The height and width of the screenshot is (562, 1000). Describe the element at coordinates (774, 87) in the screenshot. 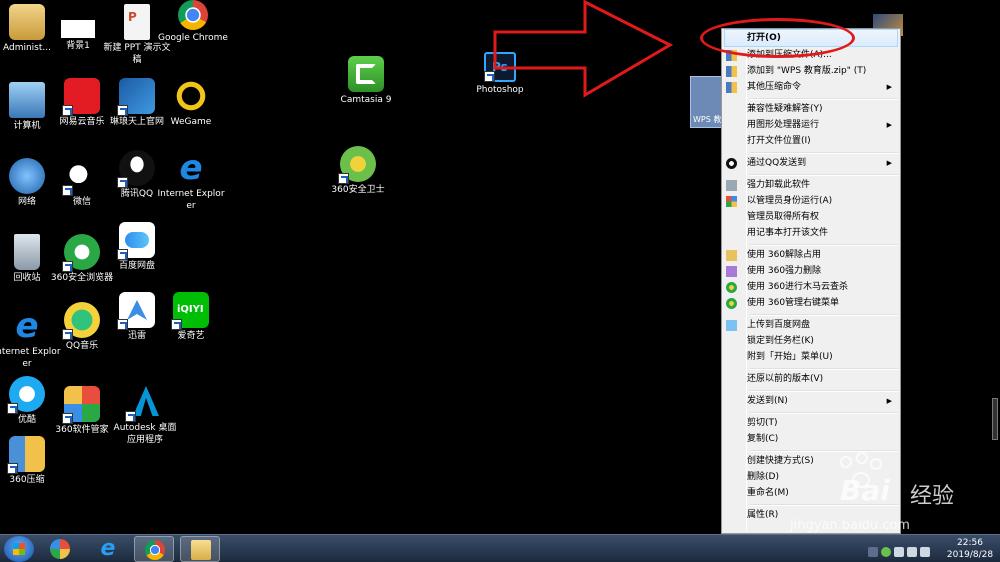

I see `menu-item-label: 其他压缩命令` at that location.